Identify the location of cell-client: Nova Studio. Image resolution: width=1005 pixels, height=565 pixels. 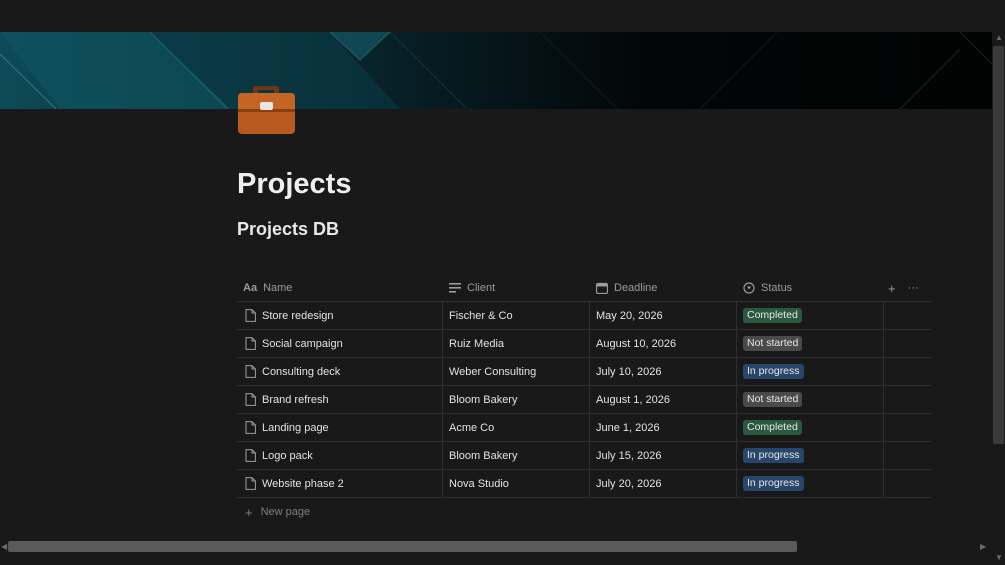
(516, 483).